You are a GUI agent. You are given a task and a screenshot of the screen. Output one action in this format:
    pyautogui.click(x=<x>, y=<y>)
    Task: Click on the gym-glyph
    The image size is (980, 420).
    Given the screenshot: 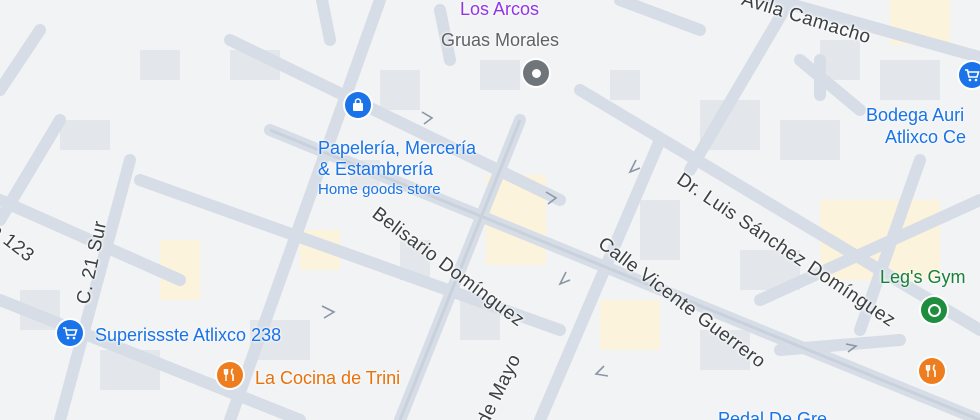 What is the action you would take?
    pyautogui.click(x=934, y=310)
    